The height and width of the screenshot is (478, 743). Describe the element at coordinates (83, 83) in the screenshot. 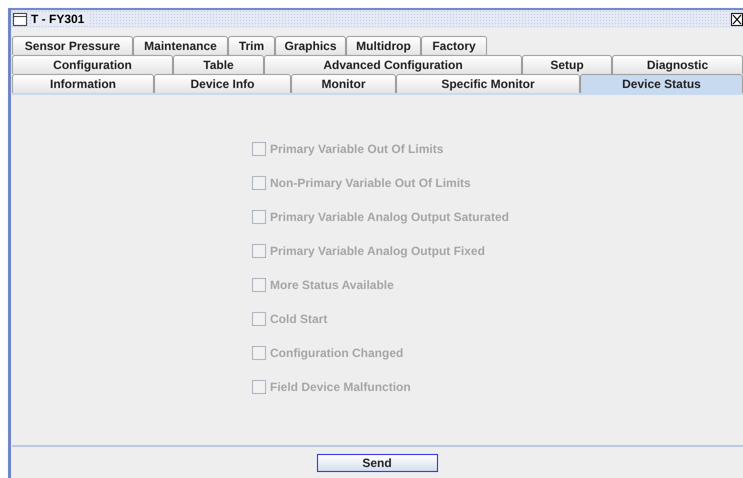

I see `tab: Information` at that location.